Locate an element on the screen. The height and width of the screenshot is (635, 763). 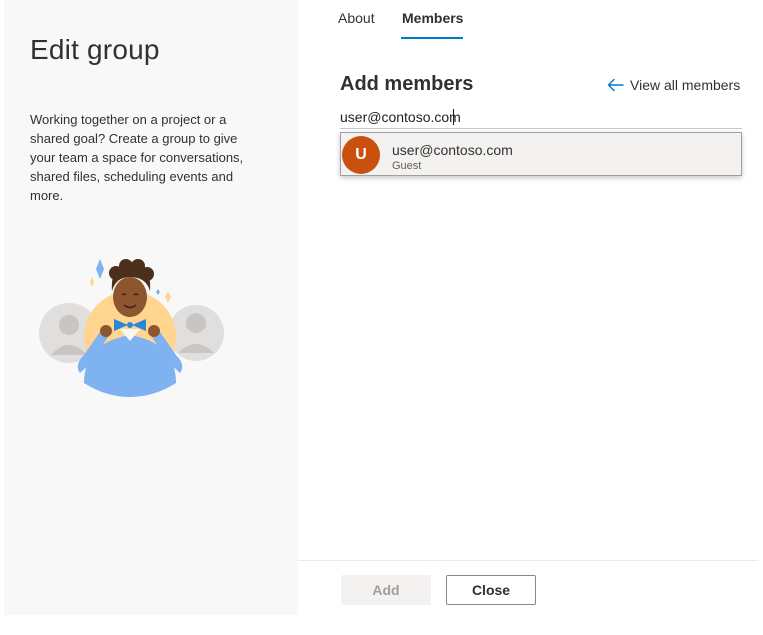
tab-members: Members is located at coordinates (432, 18).